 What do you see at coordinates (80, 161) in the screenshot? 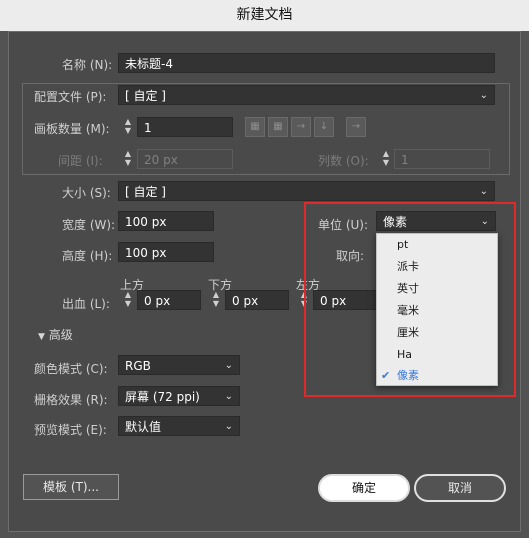
I see `spacing-label: 间距 (I):` at bounding box center [80, 161].